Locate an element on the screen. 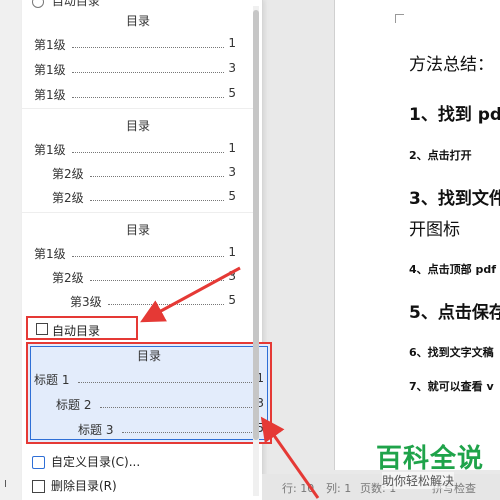 The image size is (500, 500). delete-toc-label: 删除目录(R) is located at coordinates (84, 486).